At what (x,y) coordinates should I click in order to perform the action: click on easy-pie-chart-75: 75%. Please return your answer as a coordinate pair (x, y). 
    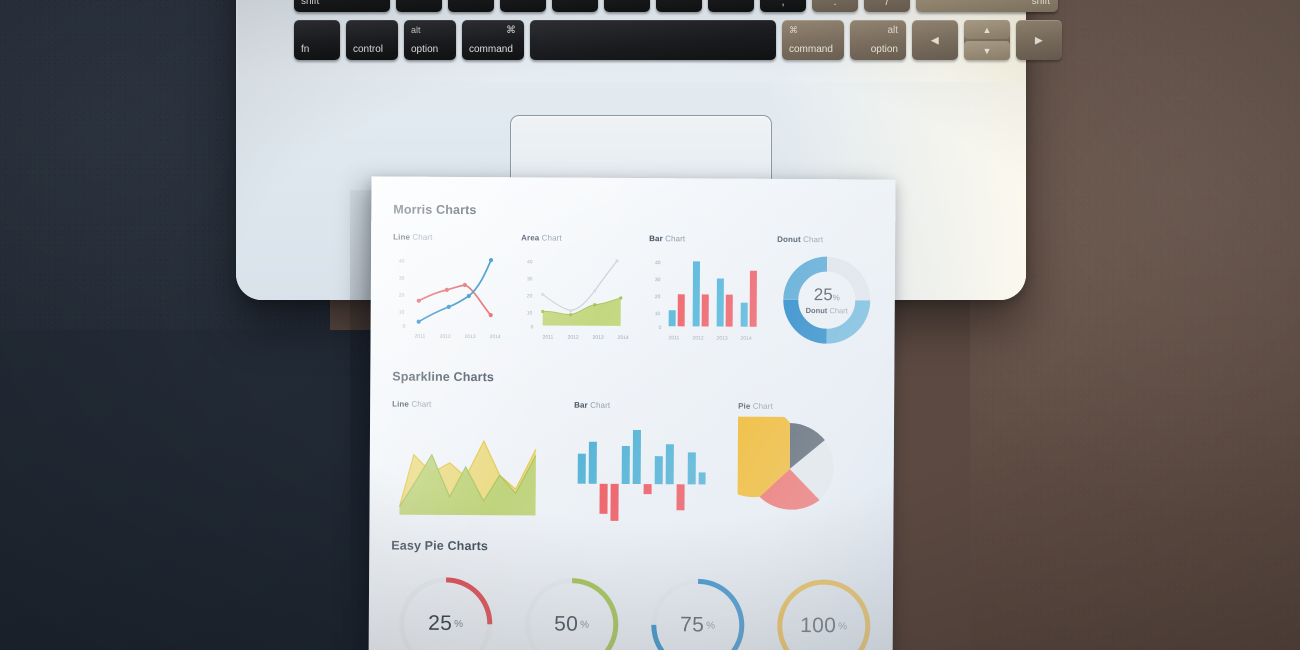
    Looking at the image, I should click on (697, 610).